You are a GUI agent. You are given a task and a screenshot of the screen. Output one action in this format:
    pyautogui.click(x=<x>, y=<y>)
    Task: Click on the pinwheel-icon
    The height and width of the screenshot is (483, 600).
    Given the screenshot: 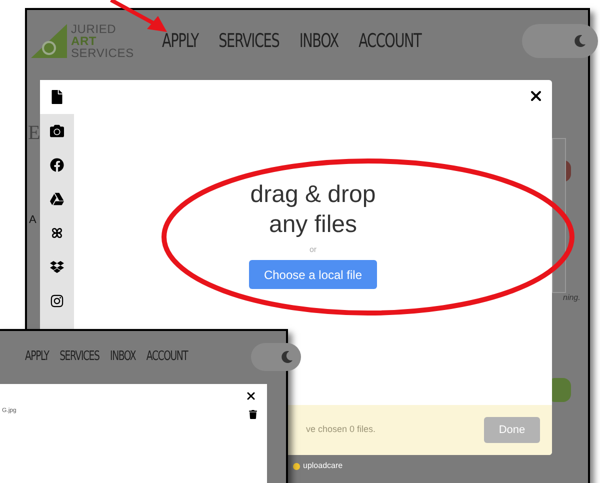 What is the action you would take?
    pyautogui.click(x=57, y=233)
    